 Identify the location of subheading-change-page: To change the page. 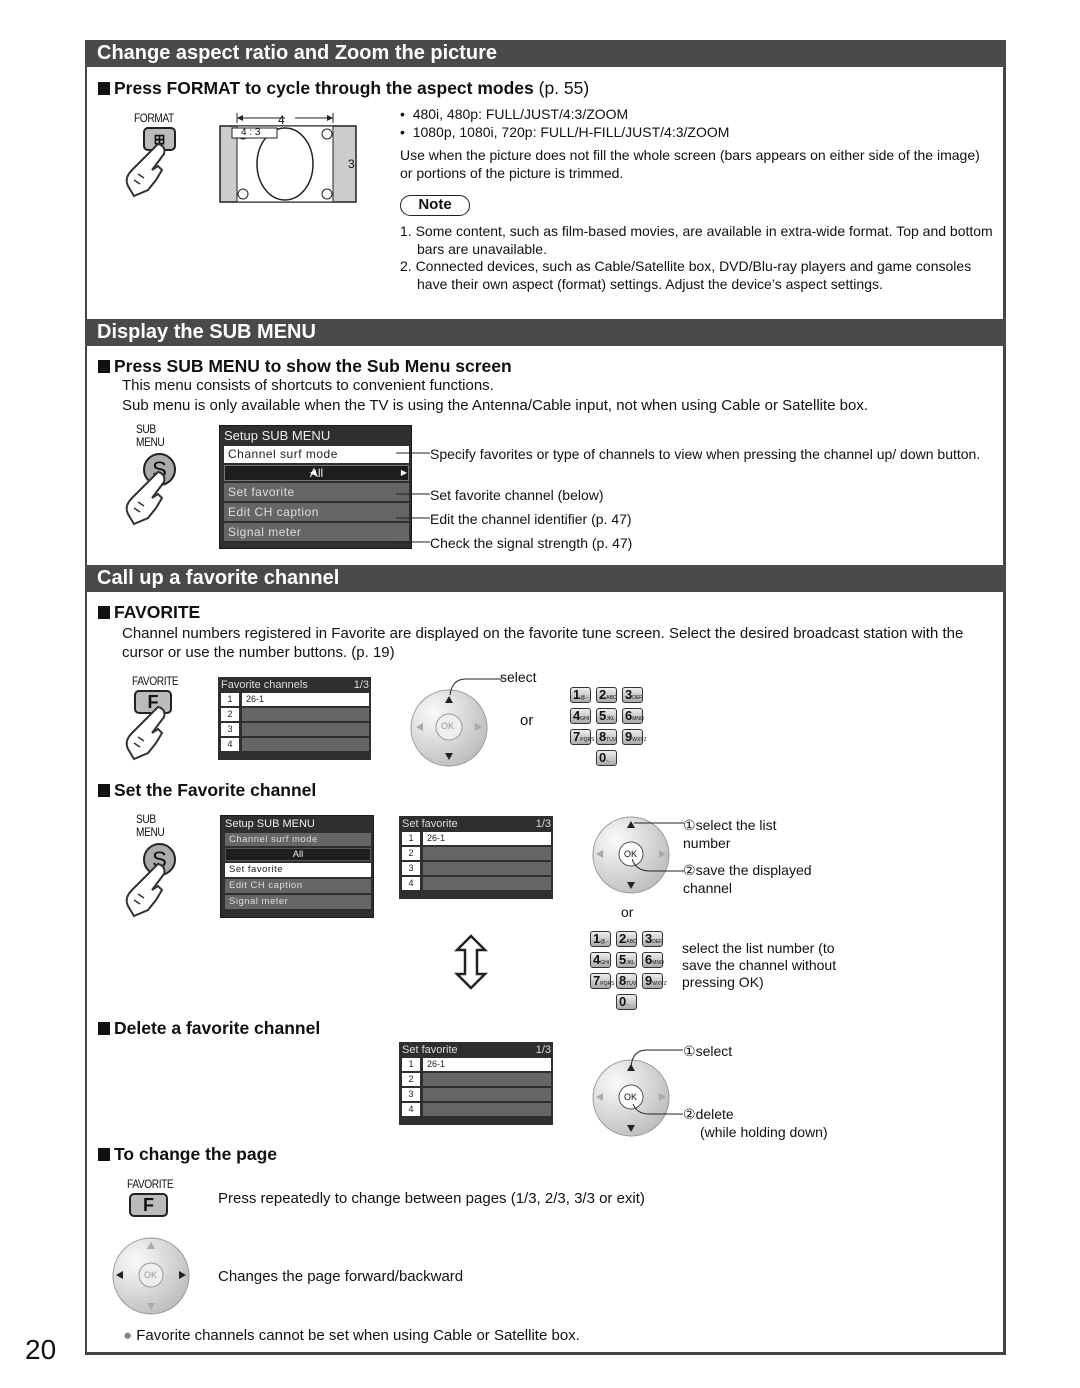
(187, 1154).